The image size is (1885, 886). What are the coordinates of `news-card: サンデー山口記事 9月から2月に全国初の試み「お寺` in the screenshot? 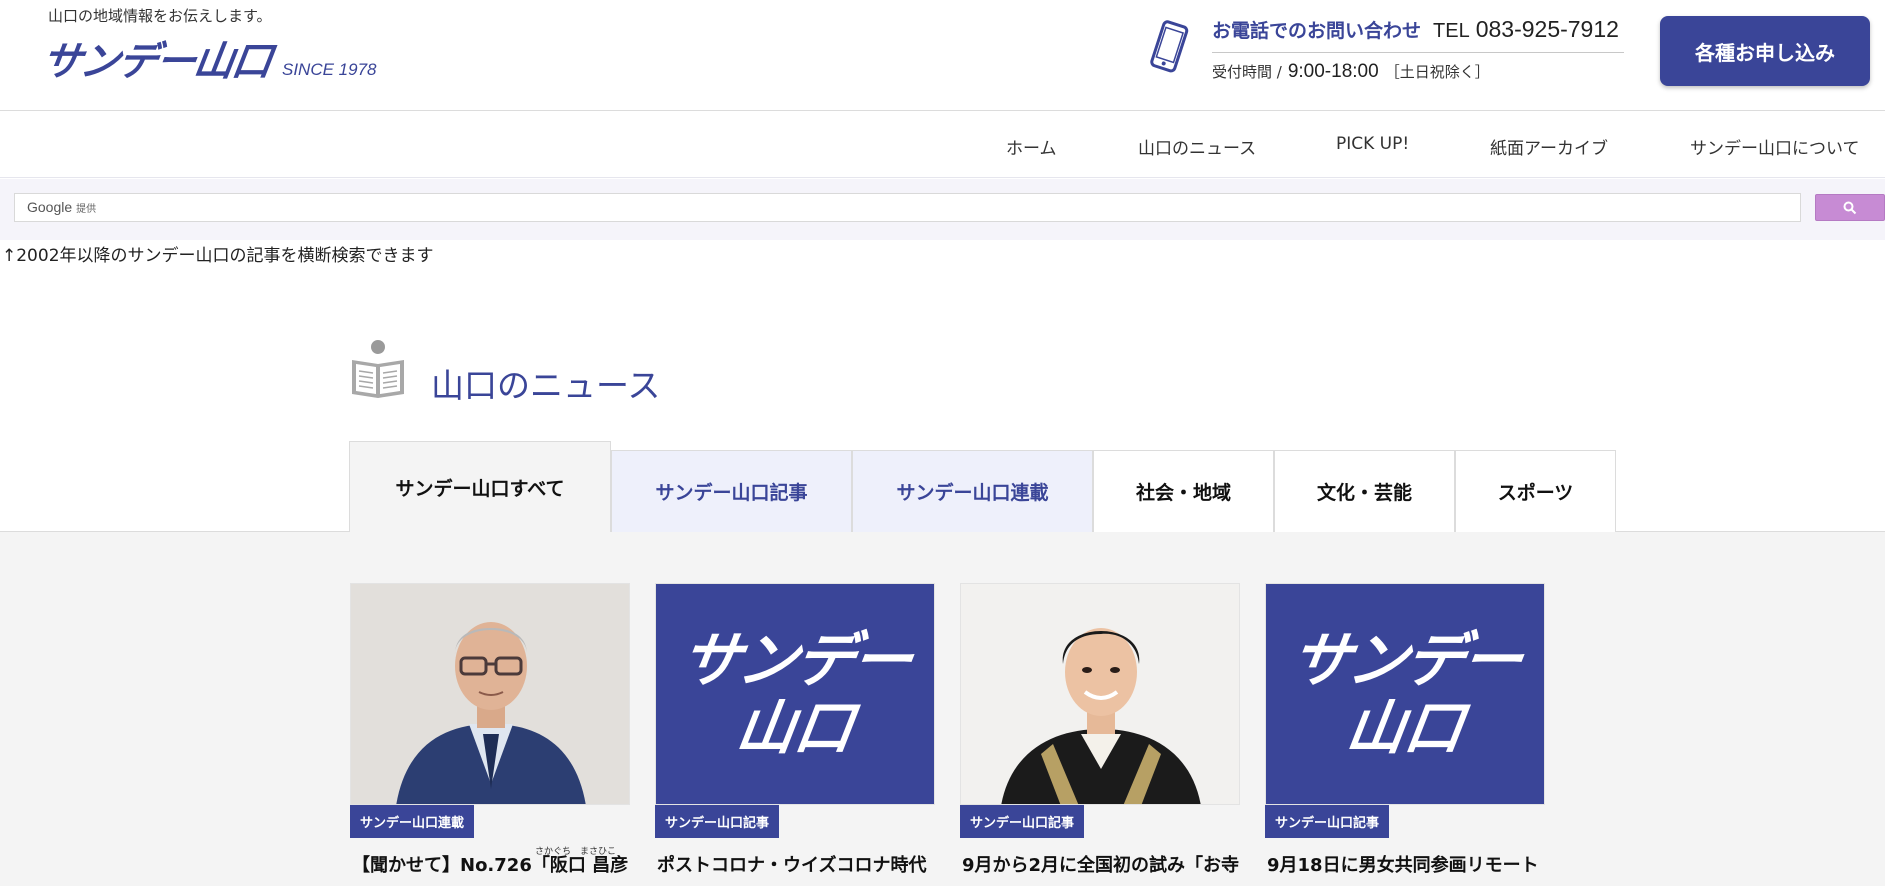 It's located at (1100, 734).